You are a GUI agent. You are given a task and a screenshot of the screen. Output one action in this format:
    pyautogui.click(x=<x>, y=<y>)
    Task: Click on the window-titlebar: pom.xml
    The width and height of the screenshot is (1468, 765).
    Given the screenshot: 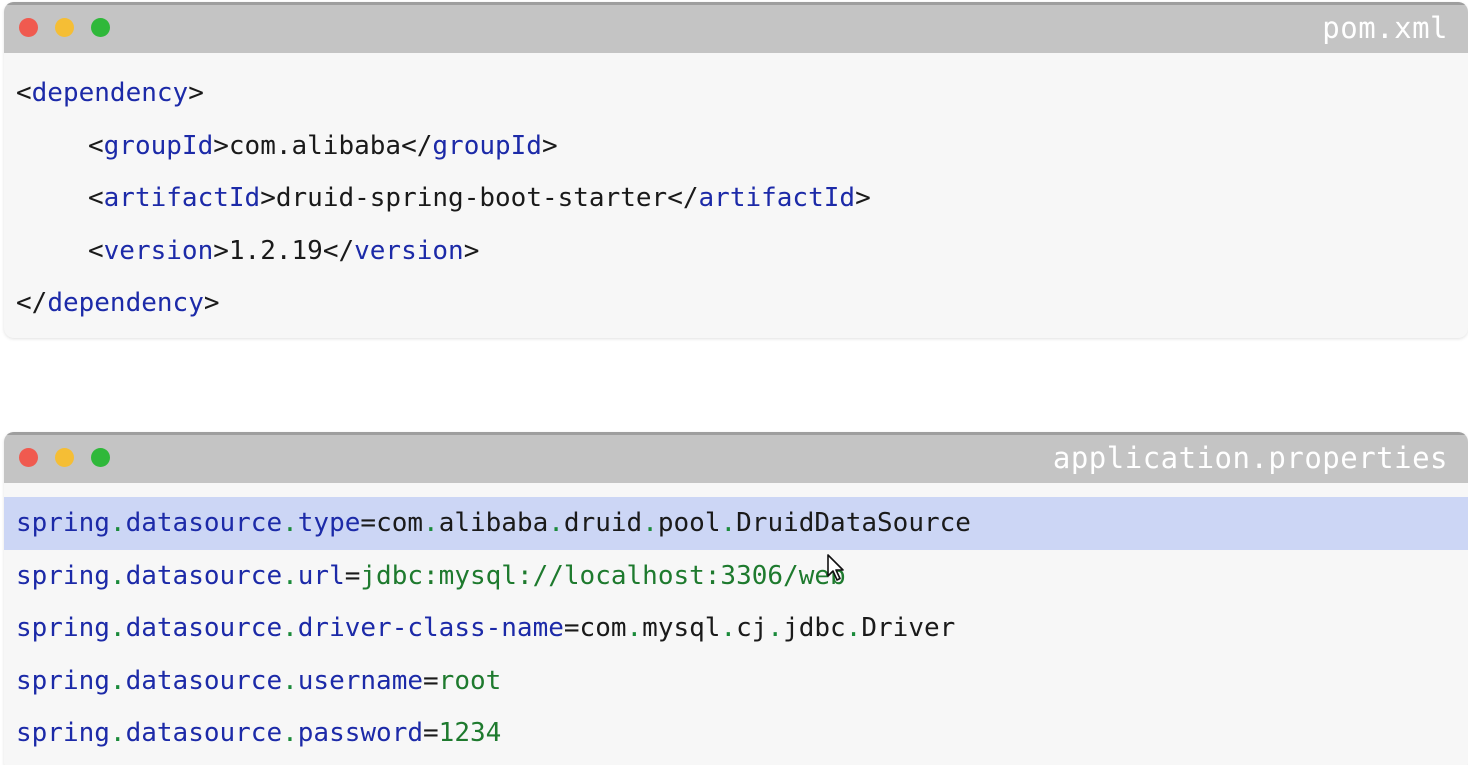 What is the action you would take?
    pyautogui.click(x=736, y=27)
    